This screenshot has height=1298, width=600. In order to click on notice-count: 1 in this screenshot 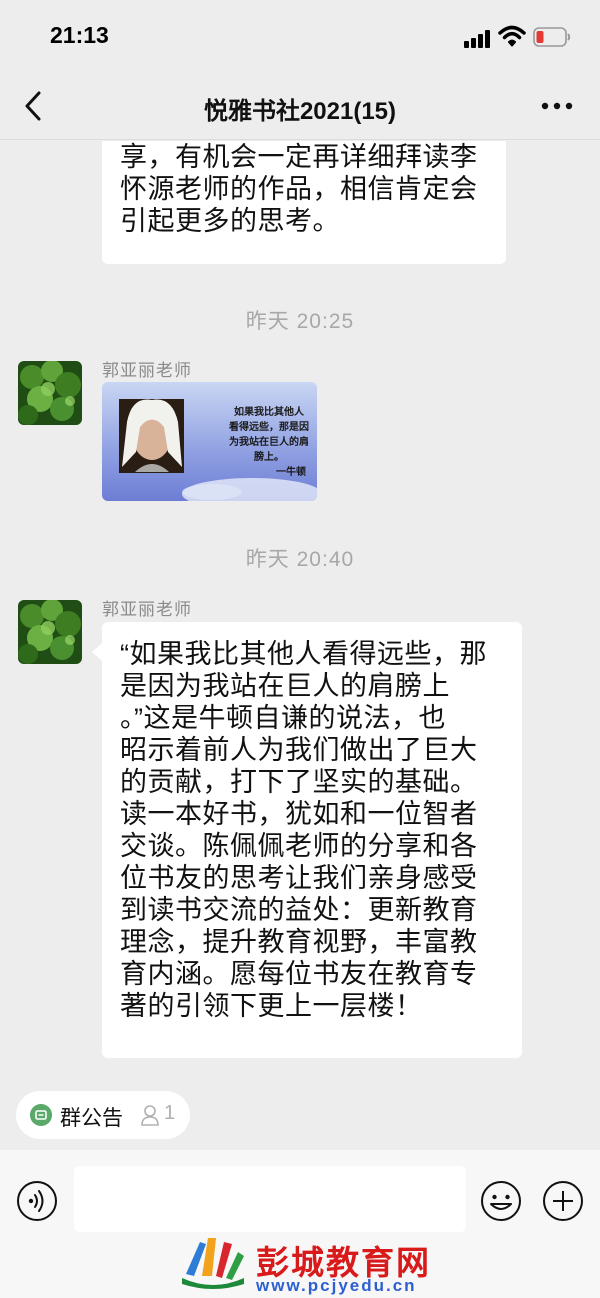, I will do `click(170, 1113)`.